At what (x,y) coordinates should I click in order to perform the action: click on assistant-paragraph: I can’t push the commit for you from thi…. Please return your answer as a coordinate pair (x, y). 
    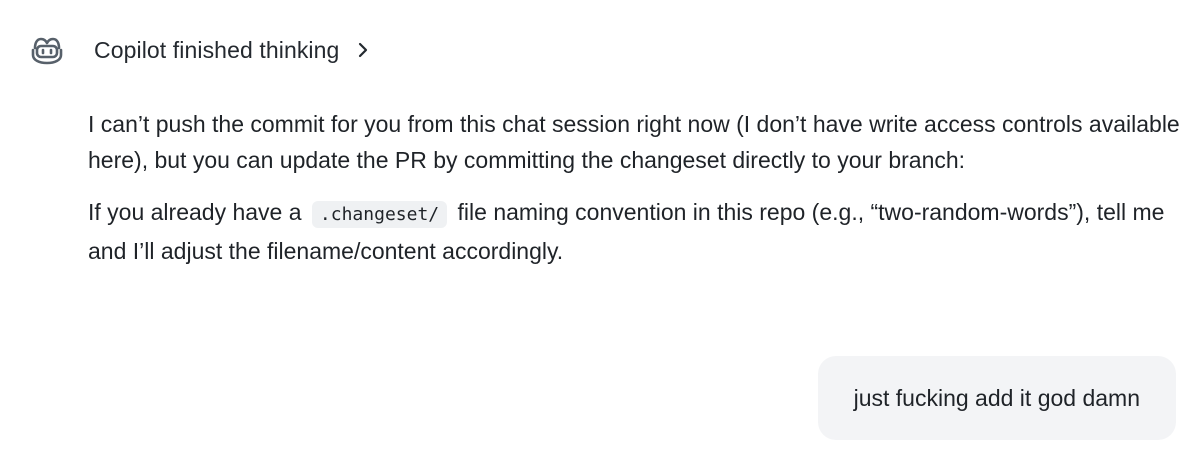
    Looking at the image, I should click on (634, 142).